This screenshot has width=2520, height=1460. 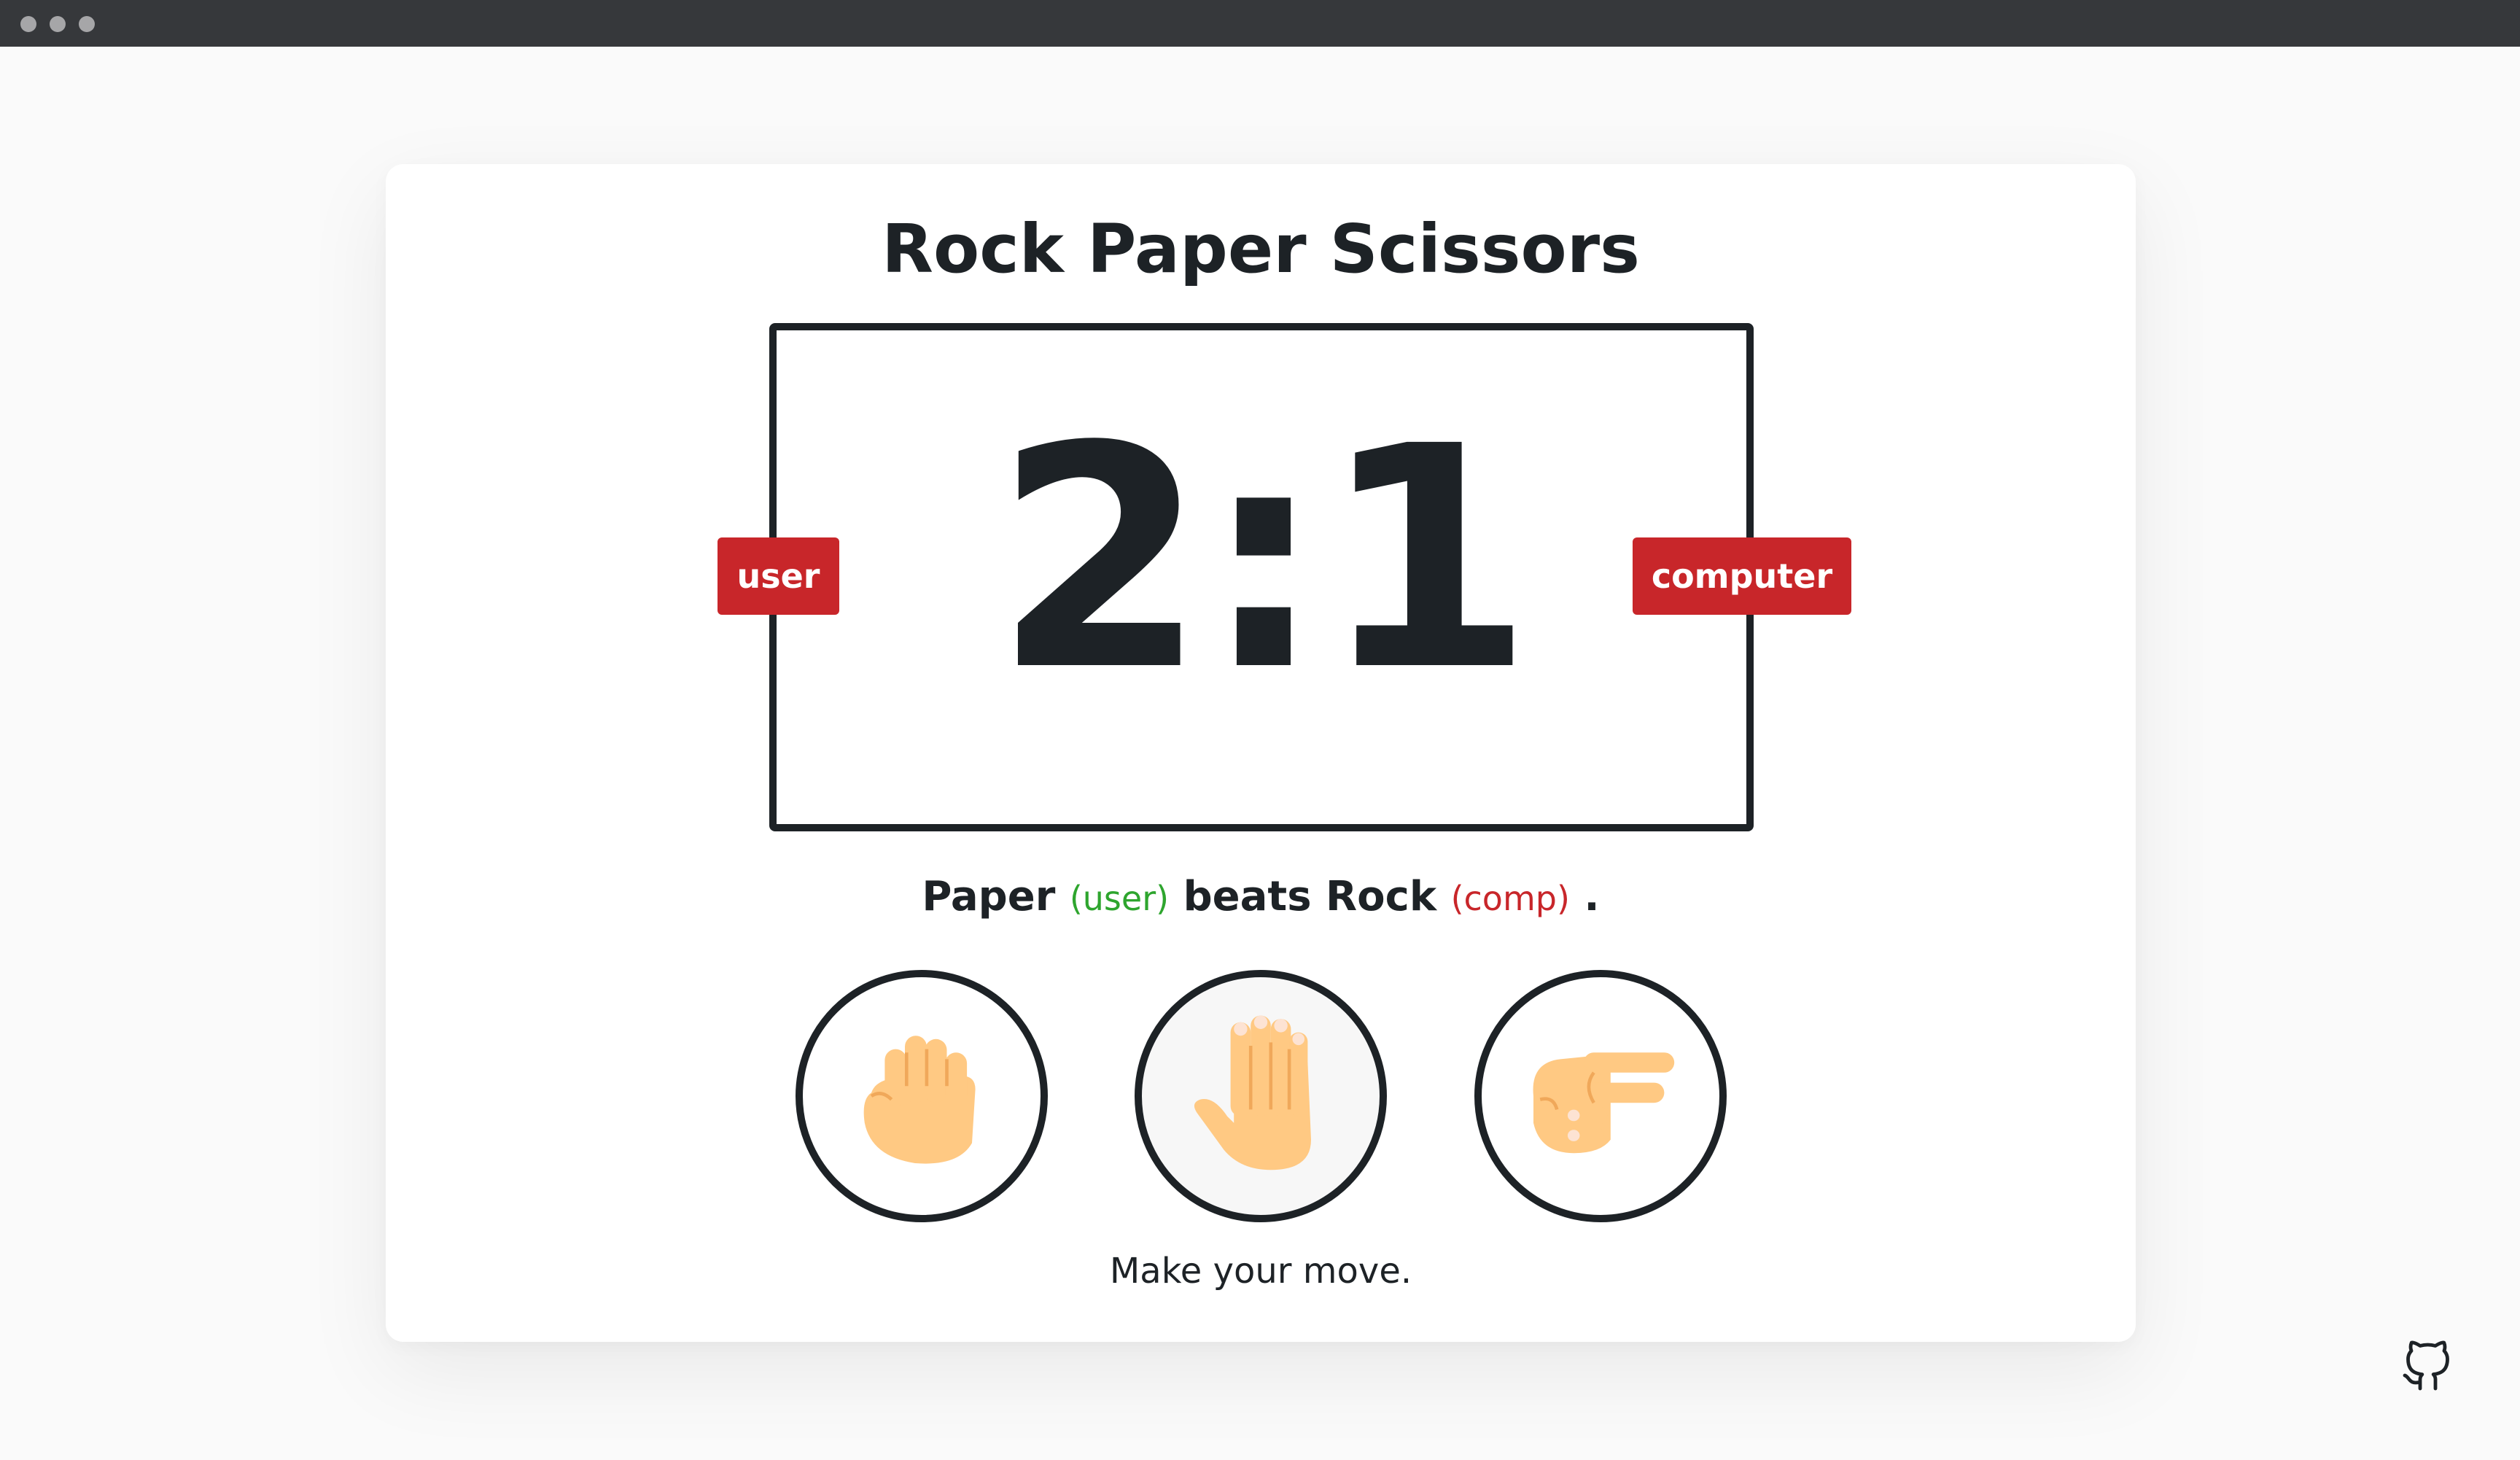 I want to click on computer-badge: computer, so click(x=1742, y=576).